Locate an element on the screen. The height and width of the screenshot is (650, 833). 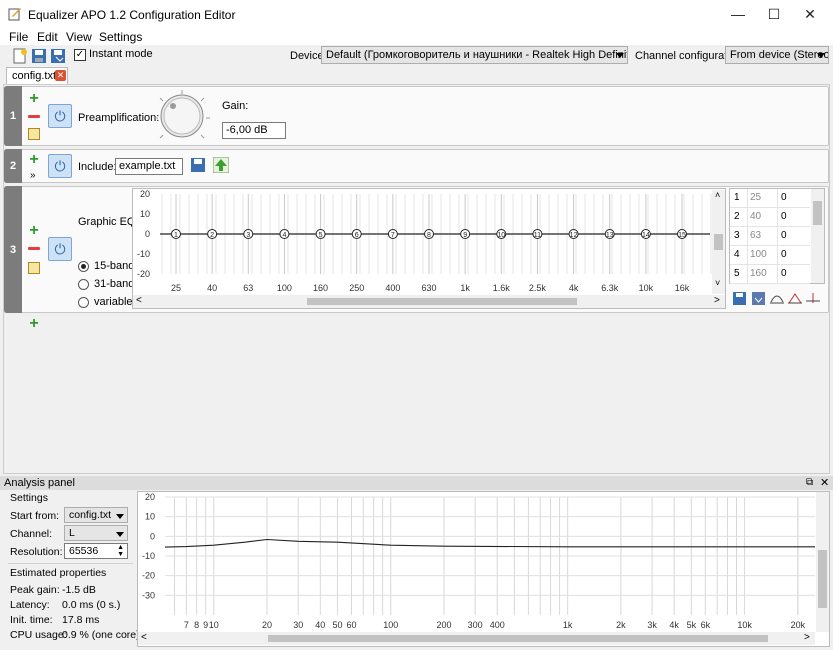
chevron-down-icon is located at coordinates (120, 516).